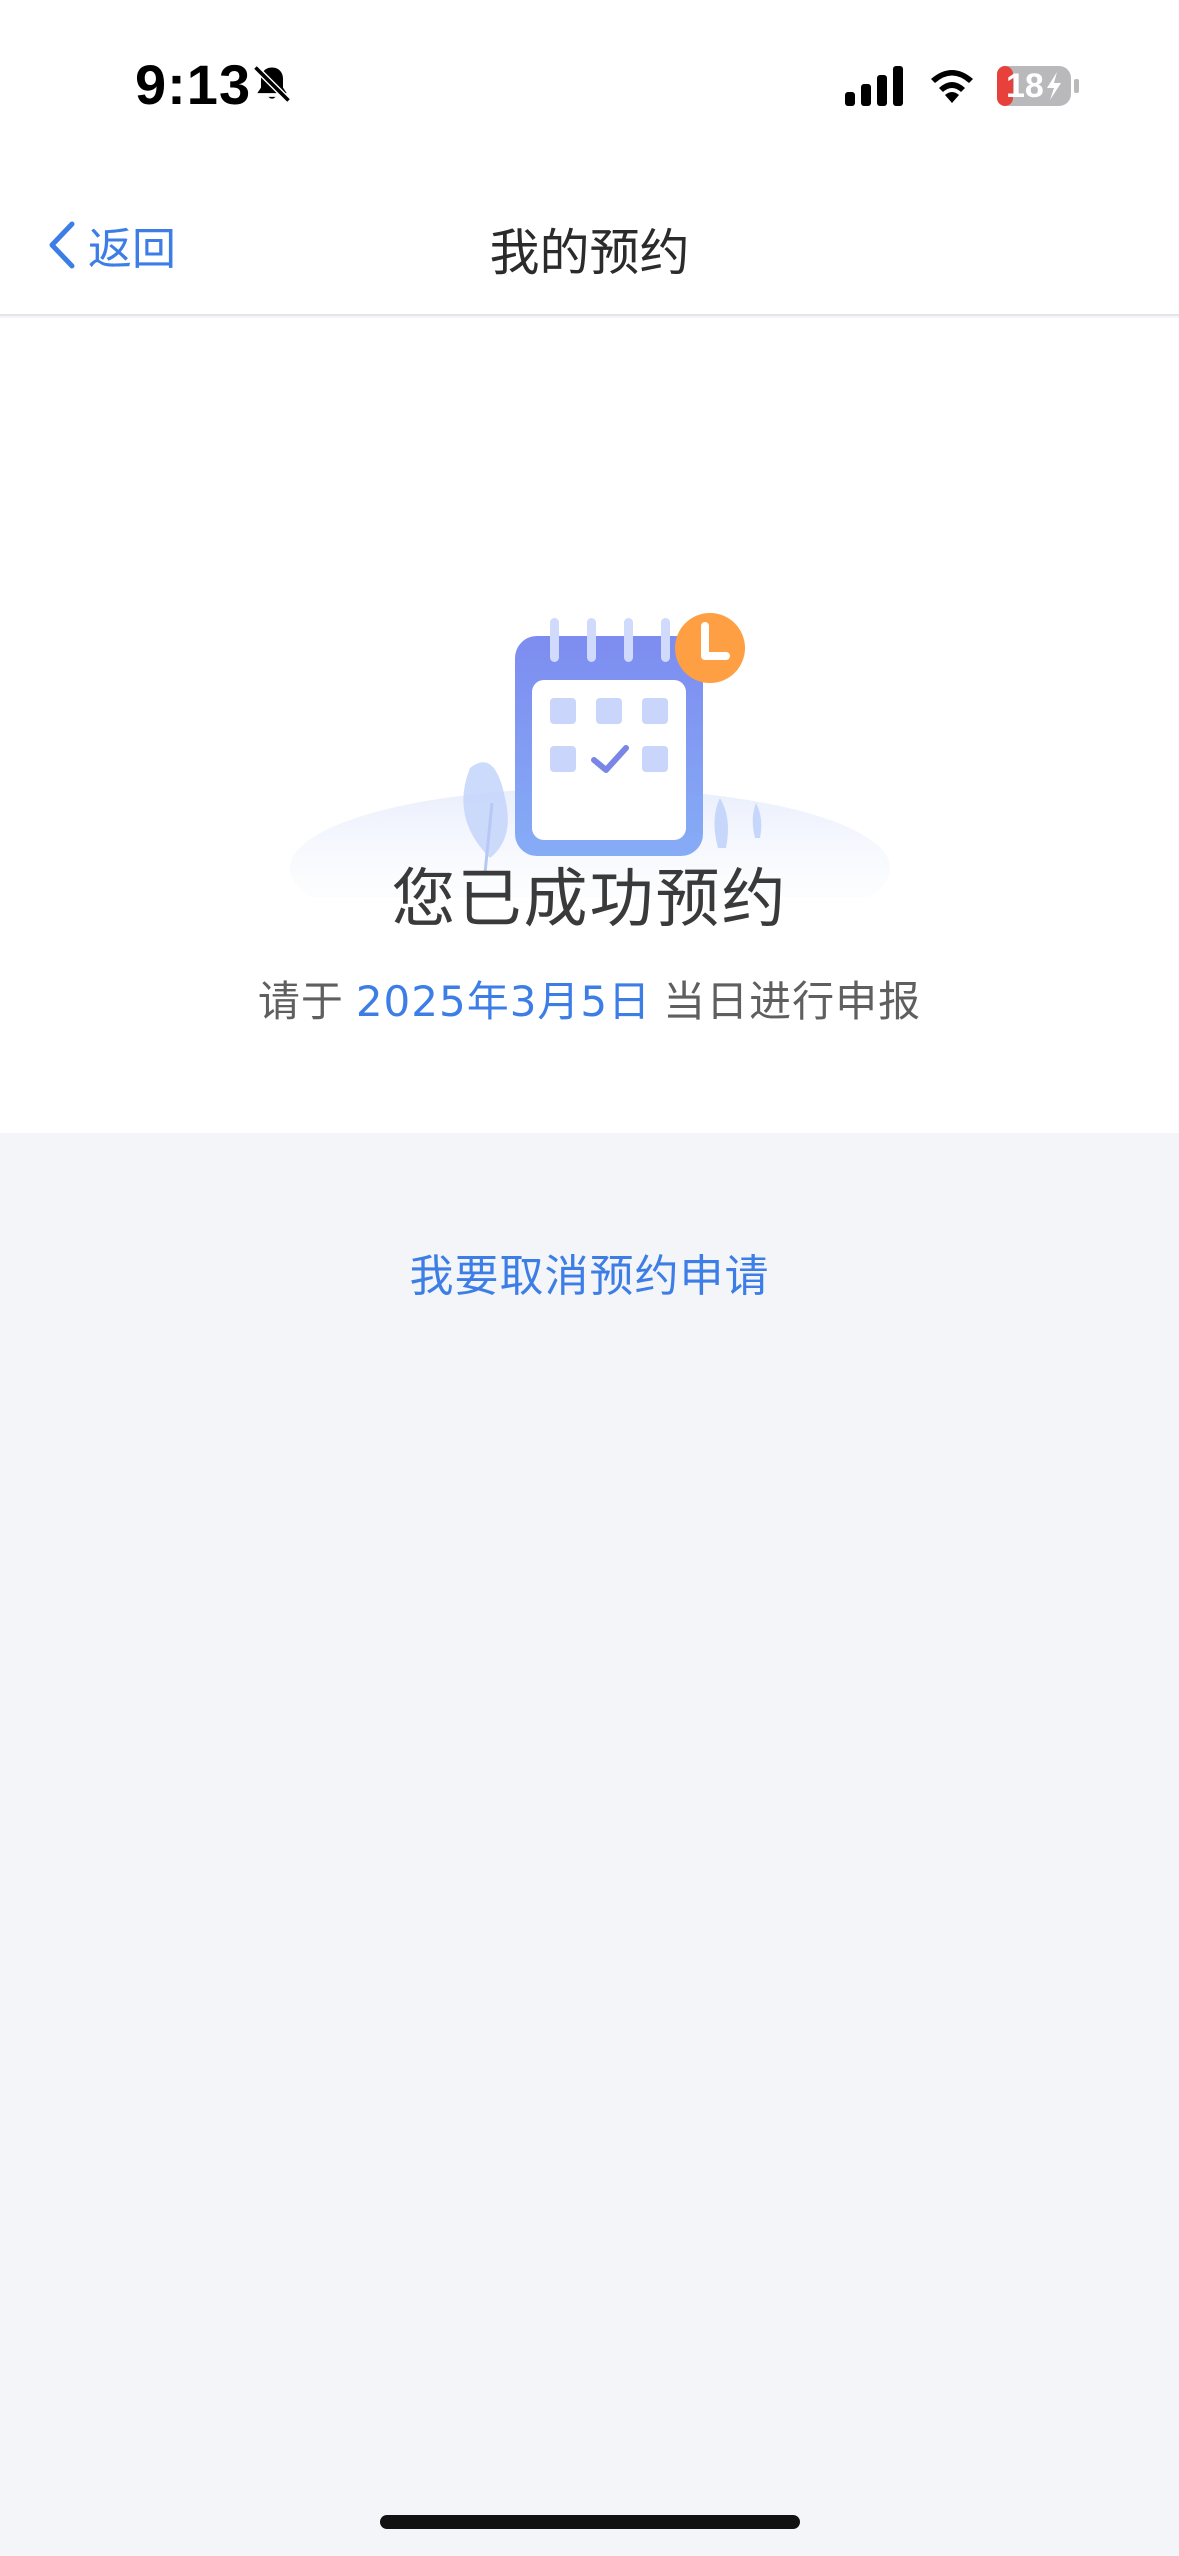 Image resolution: width=1179 pixels, height=2556 pixels. I want to click on wifi-icon, so click(952, 86).